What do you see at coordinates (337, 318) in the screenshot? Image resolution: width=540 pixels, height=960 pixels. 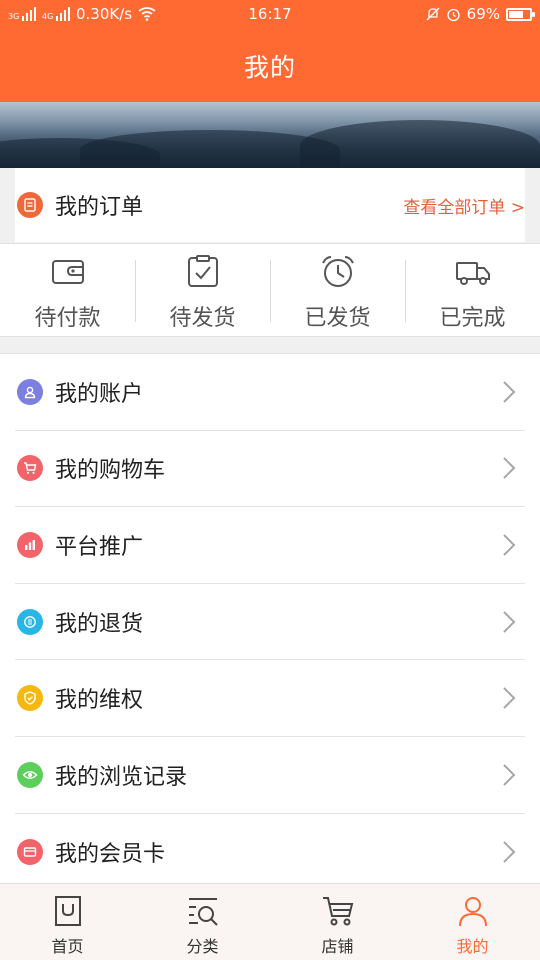 I see `status-label: 已发货` at bounding box center [337, 318].